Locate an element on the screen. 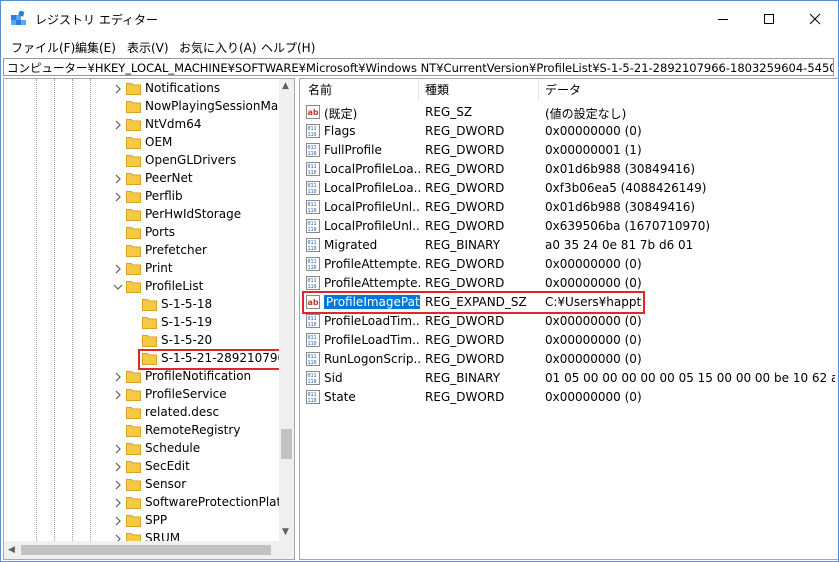  minimize-button is located at coordinates (723, 19).